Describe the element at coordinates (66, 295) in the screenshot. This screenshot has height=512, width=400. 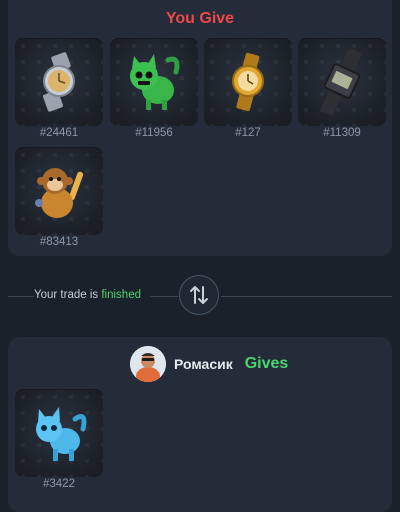
I see `trade-status-prefix: Your trade is` at that location.